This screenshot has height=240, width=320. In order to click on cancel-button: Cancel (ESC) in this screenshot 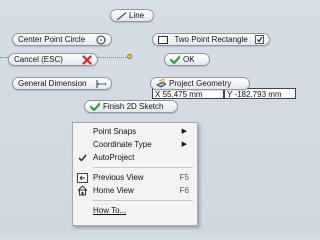, I will do `click(53, 59)`.